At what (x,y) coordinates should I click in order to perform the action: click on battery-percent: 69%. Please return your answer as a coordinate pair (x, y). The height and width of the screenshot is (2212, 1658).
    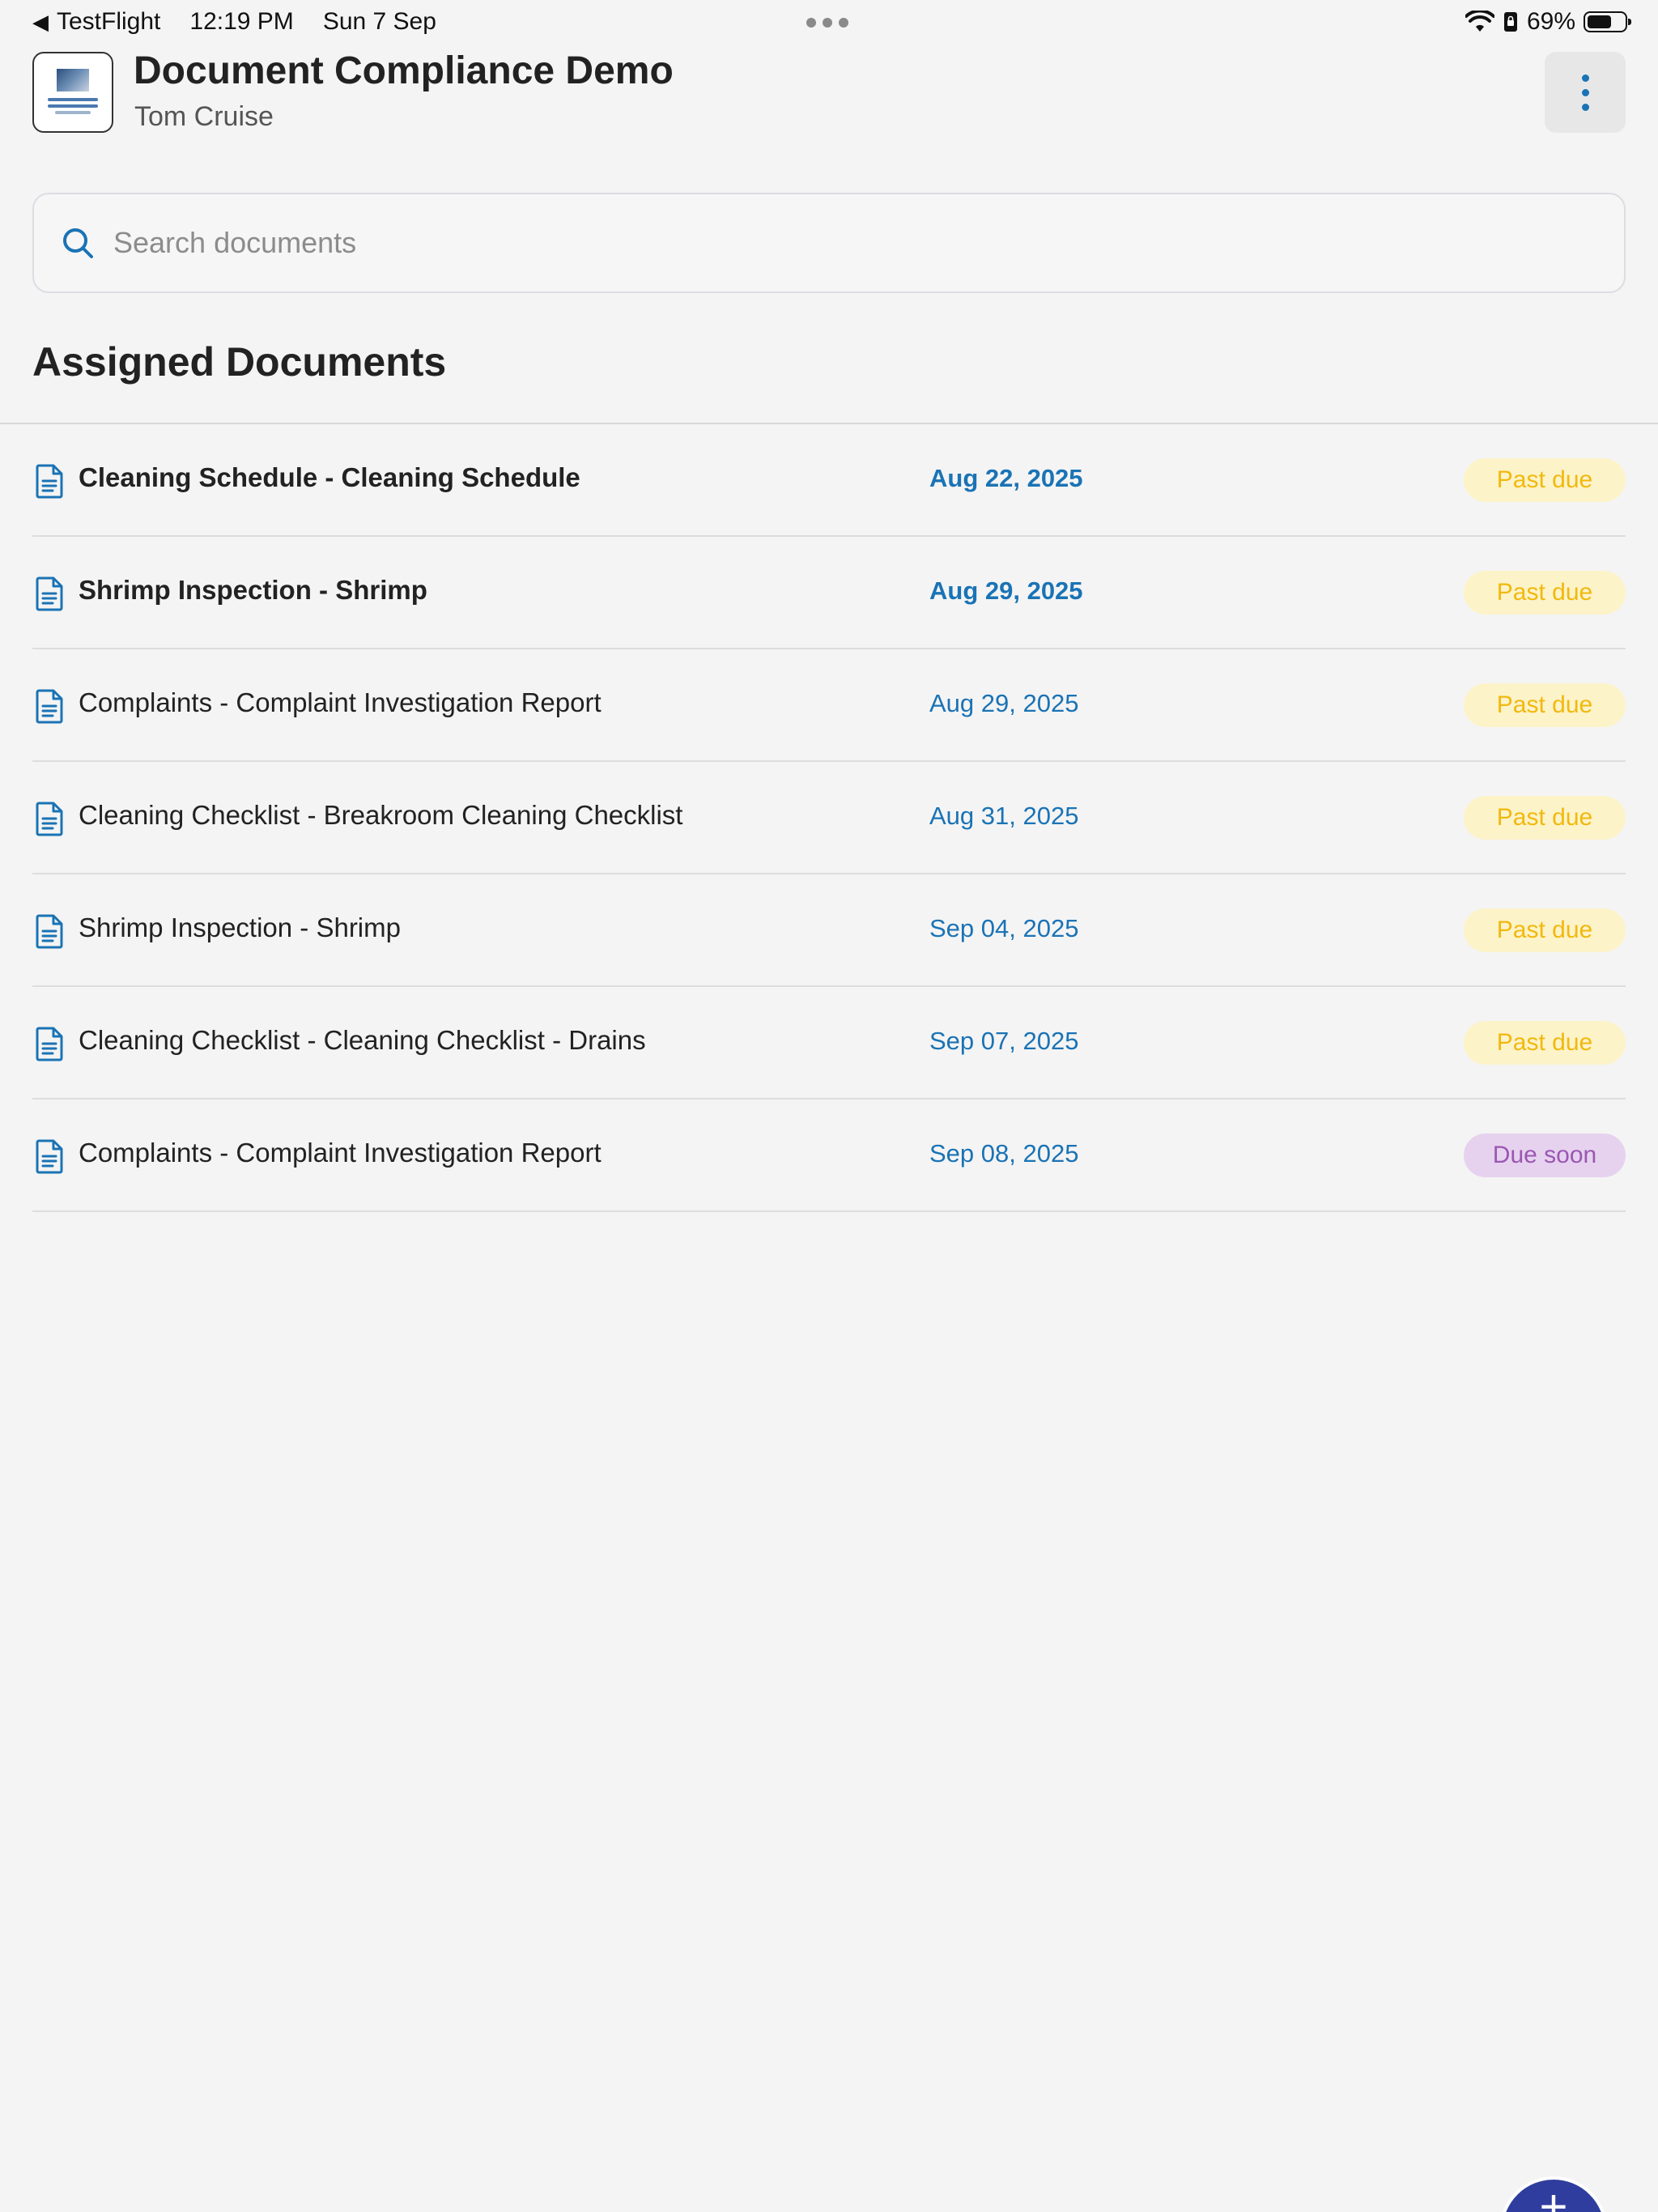
    Looking at the image, I should click on (1550, 22).